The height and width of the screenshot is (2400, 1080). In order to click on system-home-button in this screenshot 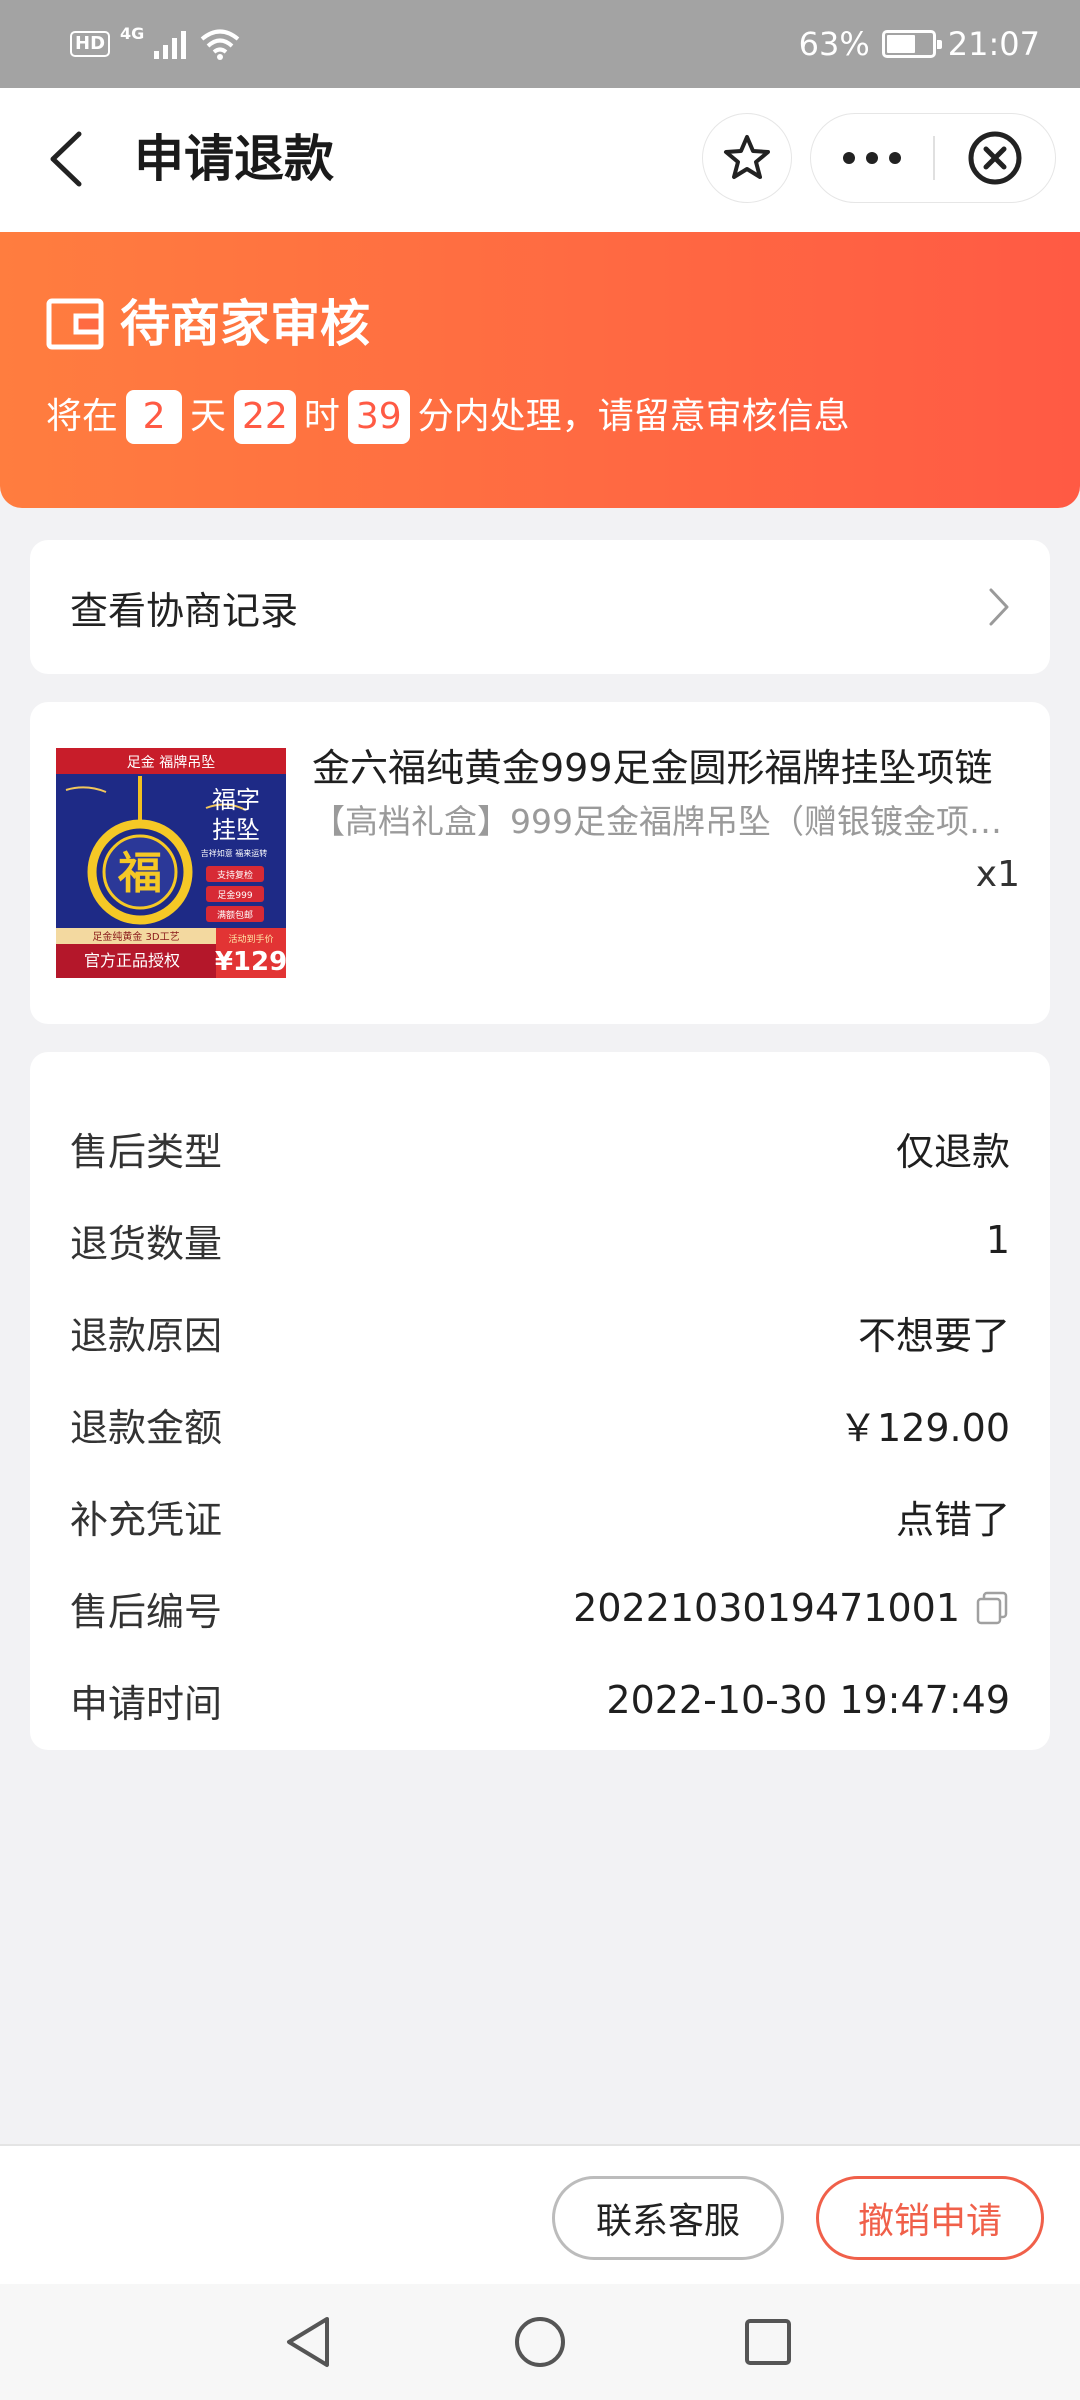, I will do `click(540, 2342)`.